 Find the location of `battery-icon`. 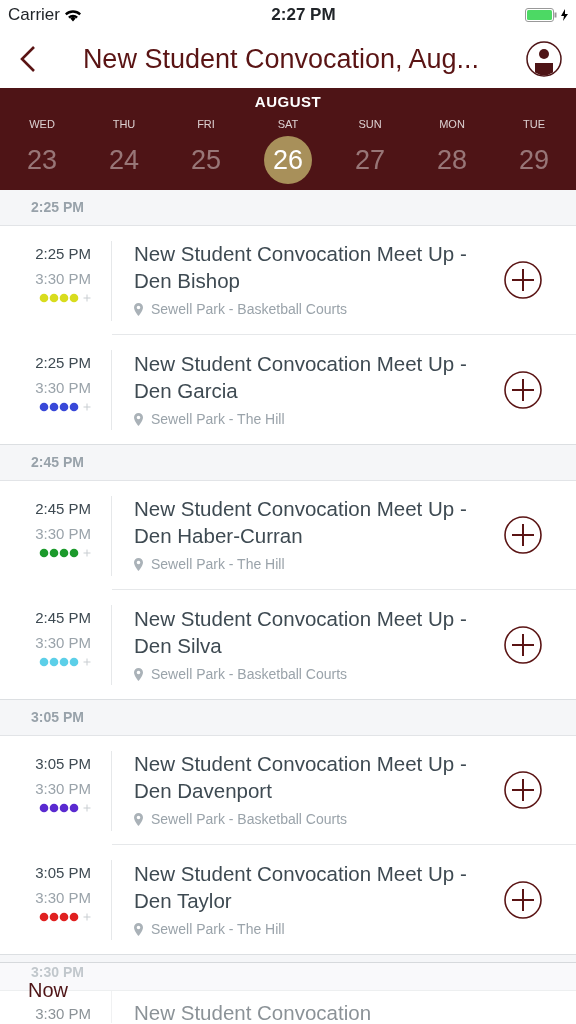

battery-icon is located at coordinates (541, 15).